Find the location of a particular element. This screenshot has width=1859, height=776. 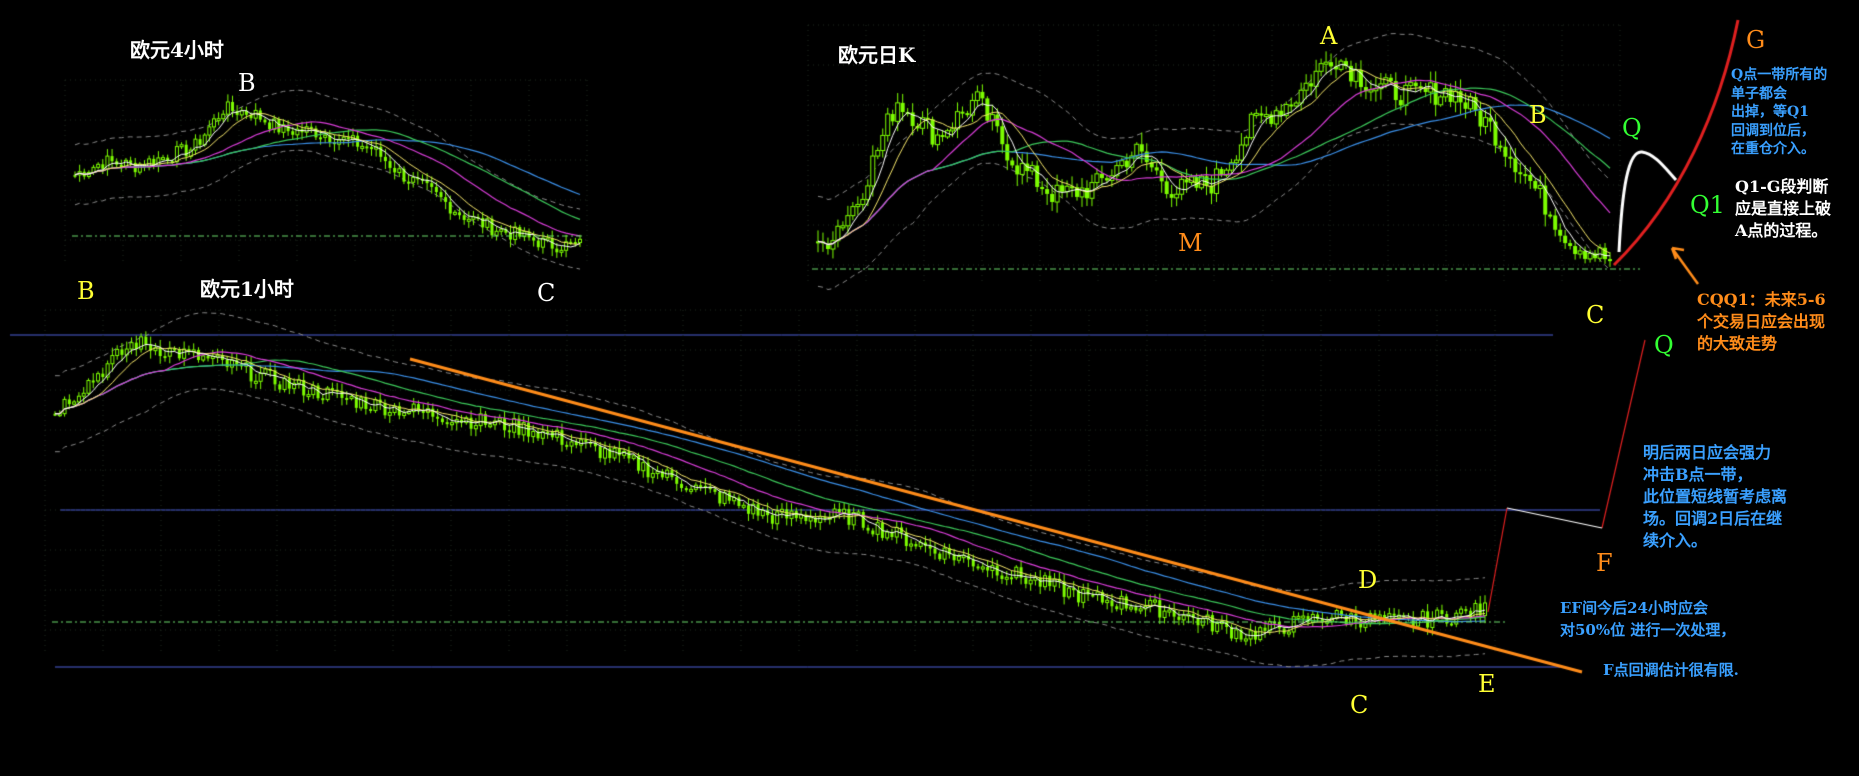

note-line: 场。回调2日后在继 is located at coordinates (1713, 518).